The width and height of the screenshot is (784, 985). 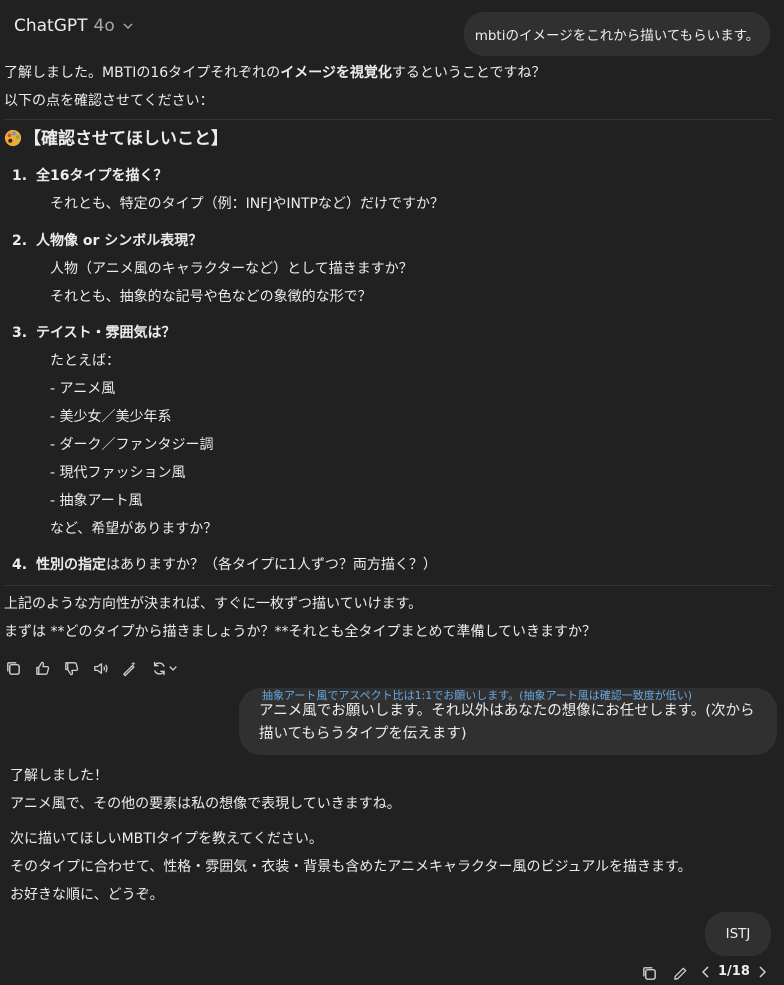 I want to click on assistant-reply-line: アニメ風で、その他の要素は私の想像で表現していきますね。, so click(x=205, y=804).